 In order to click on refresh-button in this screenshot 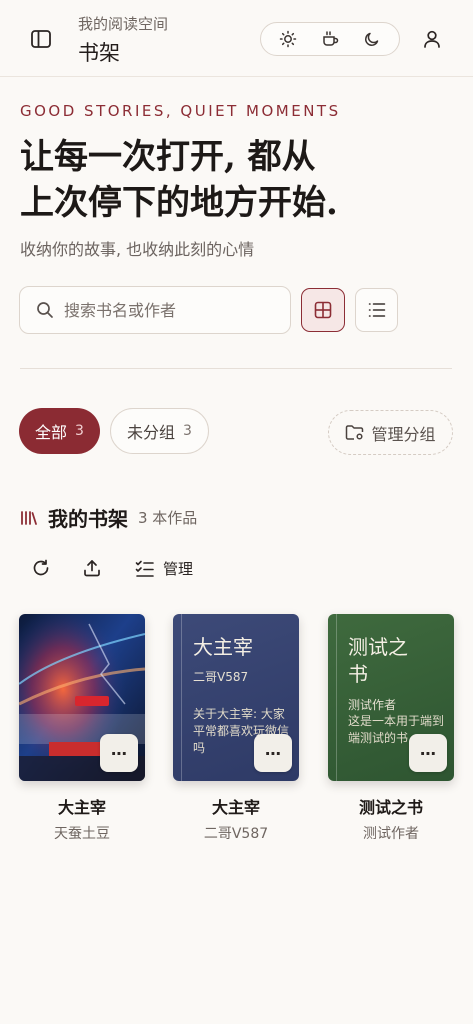, I will do `click(41, 568)`.